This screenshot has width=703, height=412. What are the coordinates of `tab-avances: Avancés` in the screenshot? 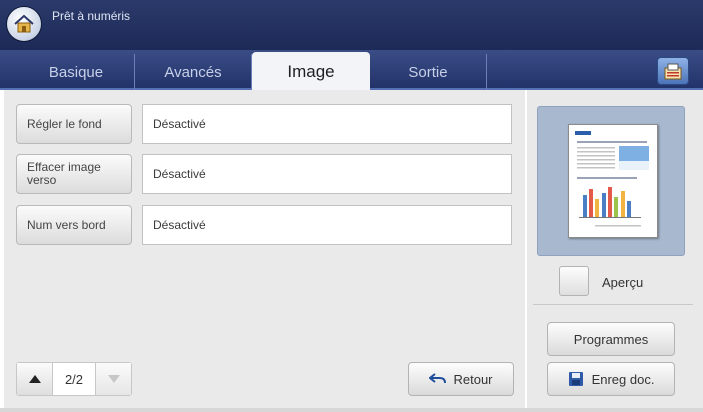 It's located at (193, 72).